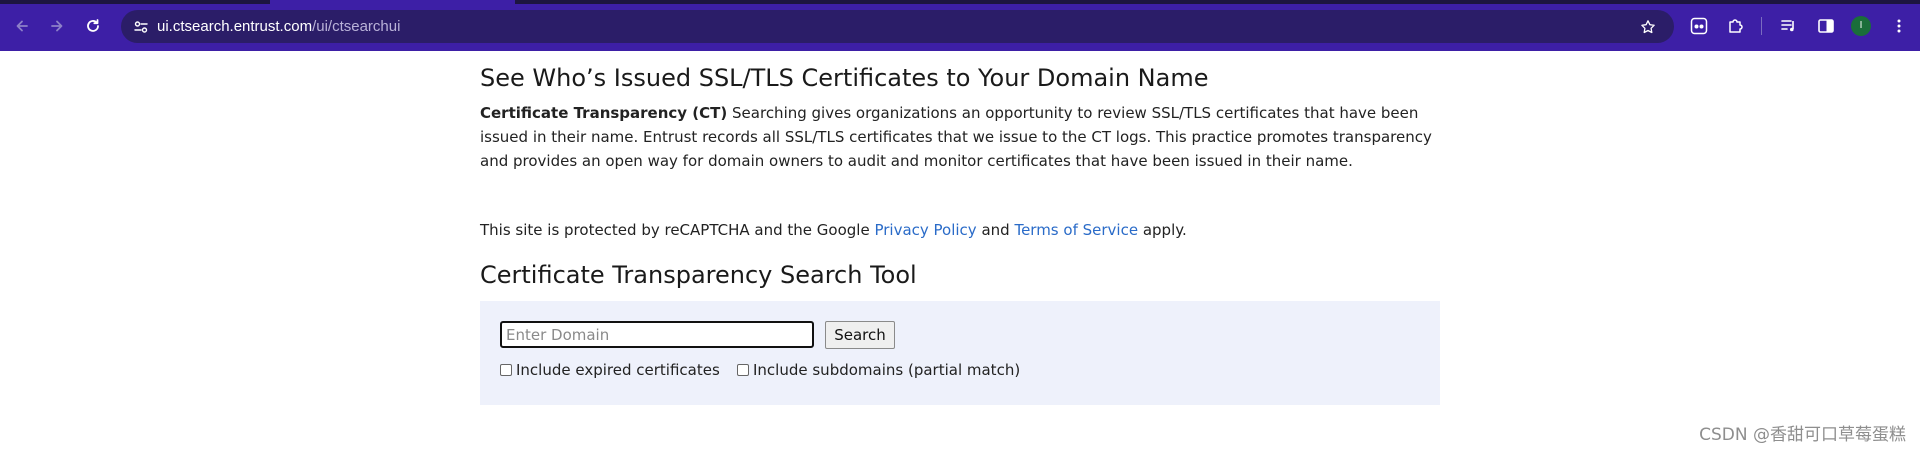 Image resolution: width=1920 pixels, height=452 pixels. What do you see at coordinates (604, 113) in the screenshot?
I see `intro-bold-term: Certificate Transparency (CT)` at bounding box center [604, 113].